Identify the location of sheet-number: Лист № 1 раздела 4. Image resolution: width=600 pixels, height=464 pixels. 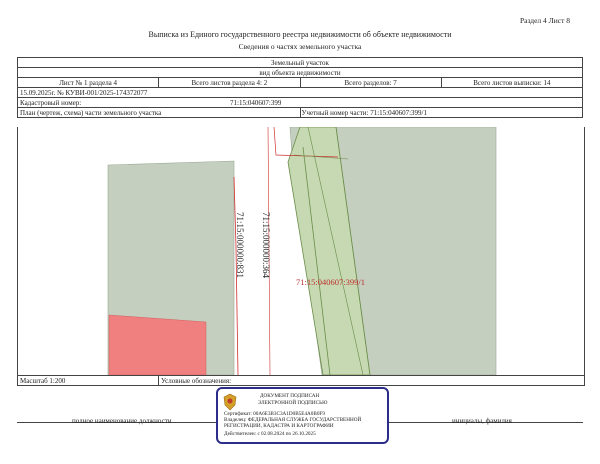
(88, 82).